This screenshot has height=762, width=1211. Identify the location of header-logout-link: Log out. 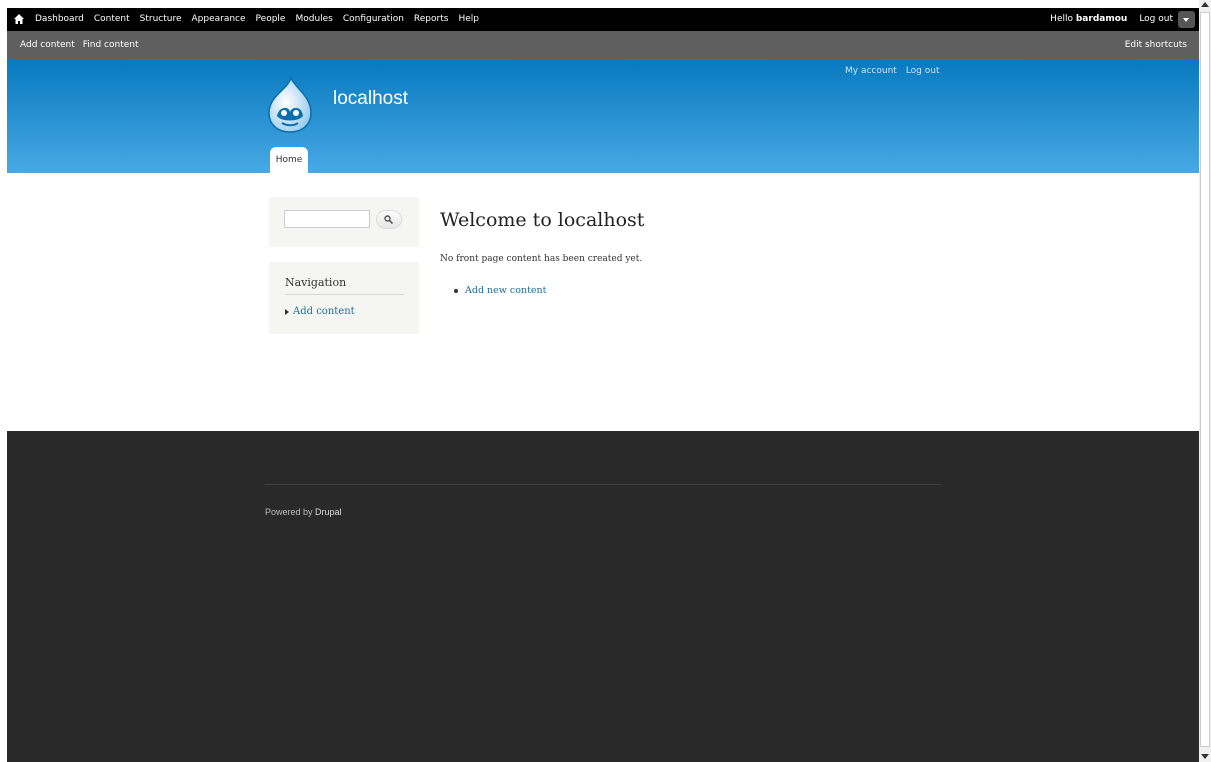
(923, 71).